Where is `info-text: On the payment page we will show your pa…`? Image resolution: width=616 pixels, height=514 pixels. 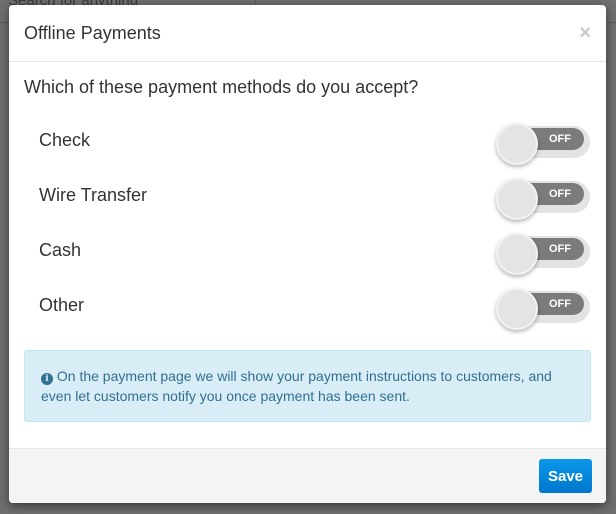 info-text: On the payment page we will show your pa… is located at coordinates (296, 386).